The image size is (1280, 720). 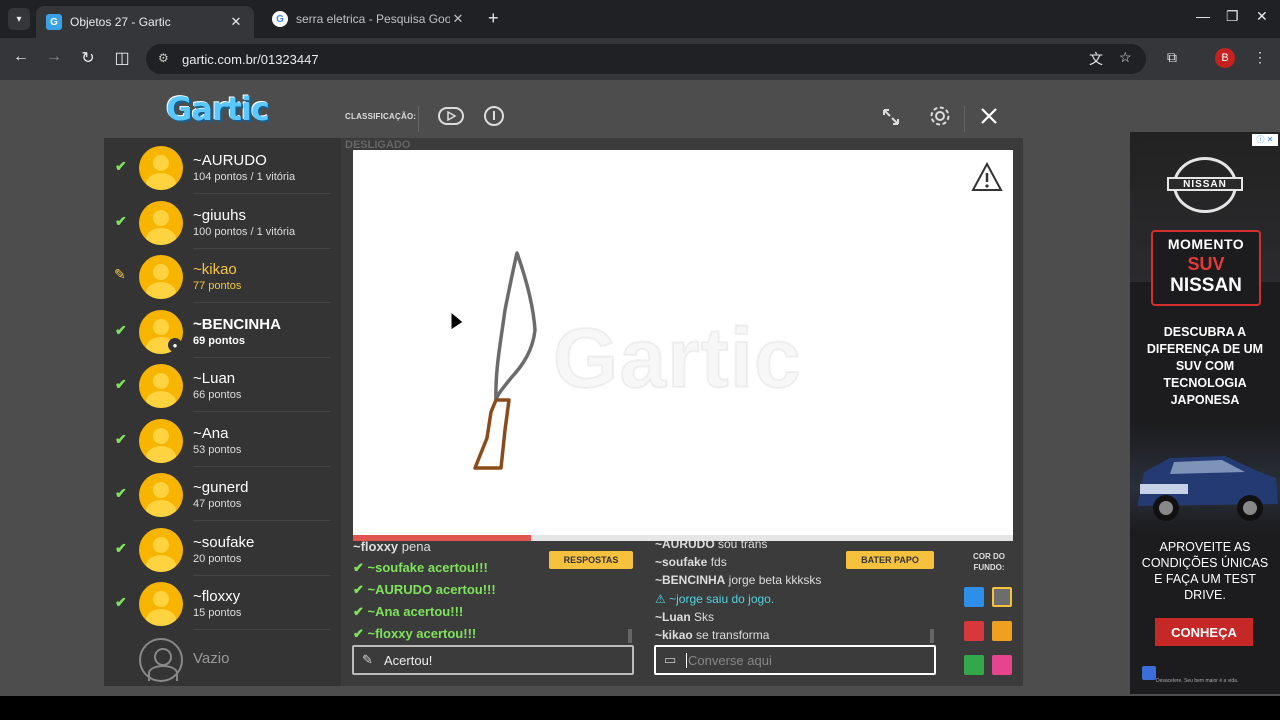 I want to click on answer-message: ~floxxy pena, so click(x=392, y=547).